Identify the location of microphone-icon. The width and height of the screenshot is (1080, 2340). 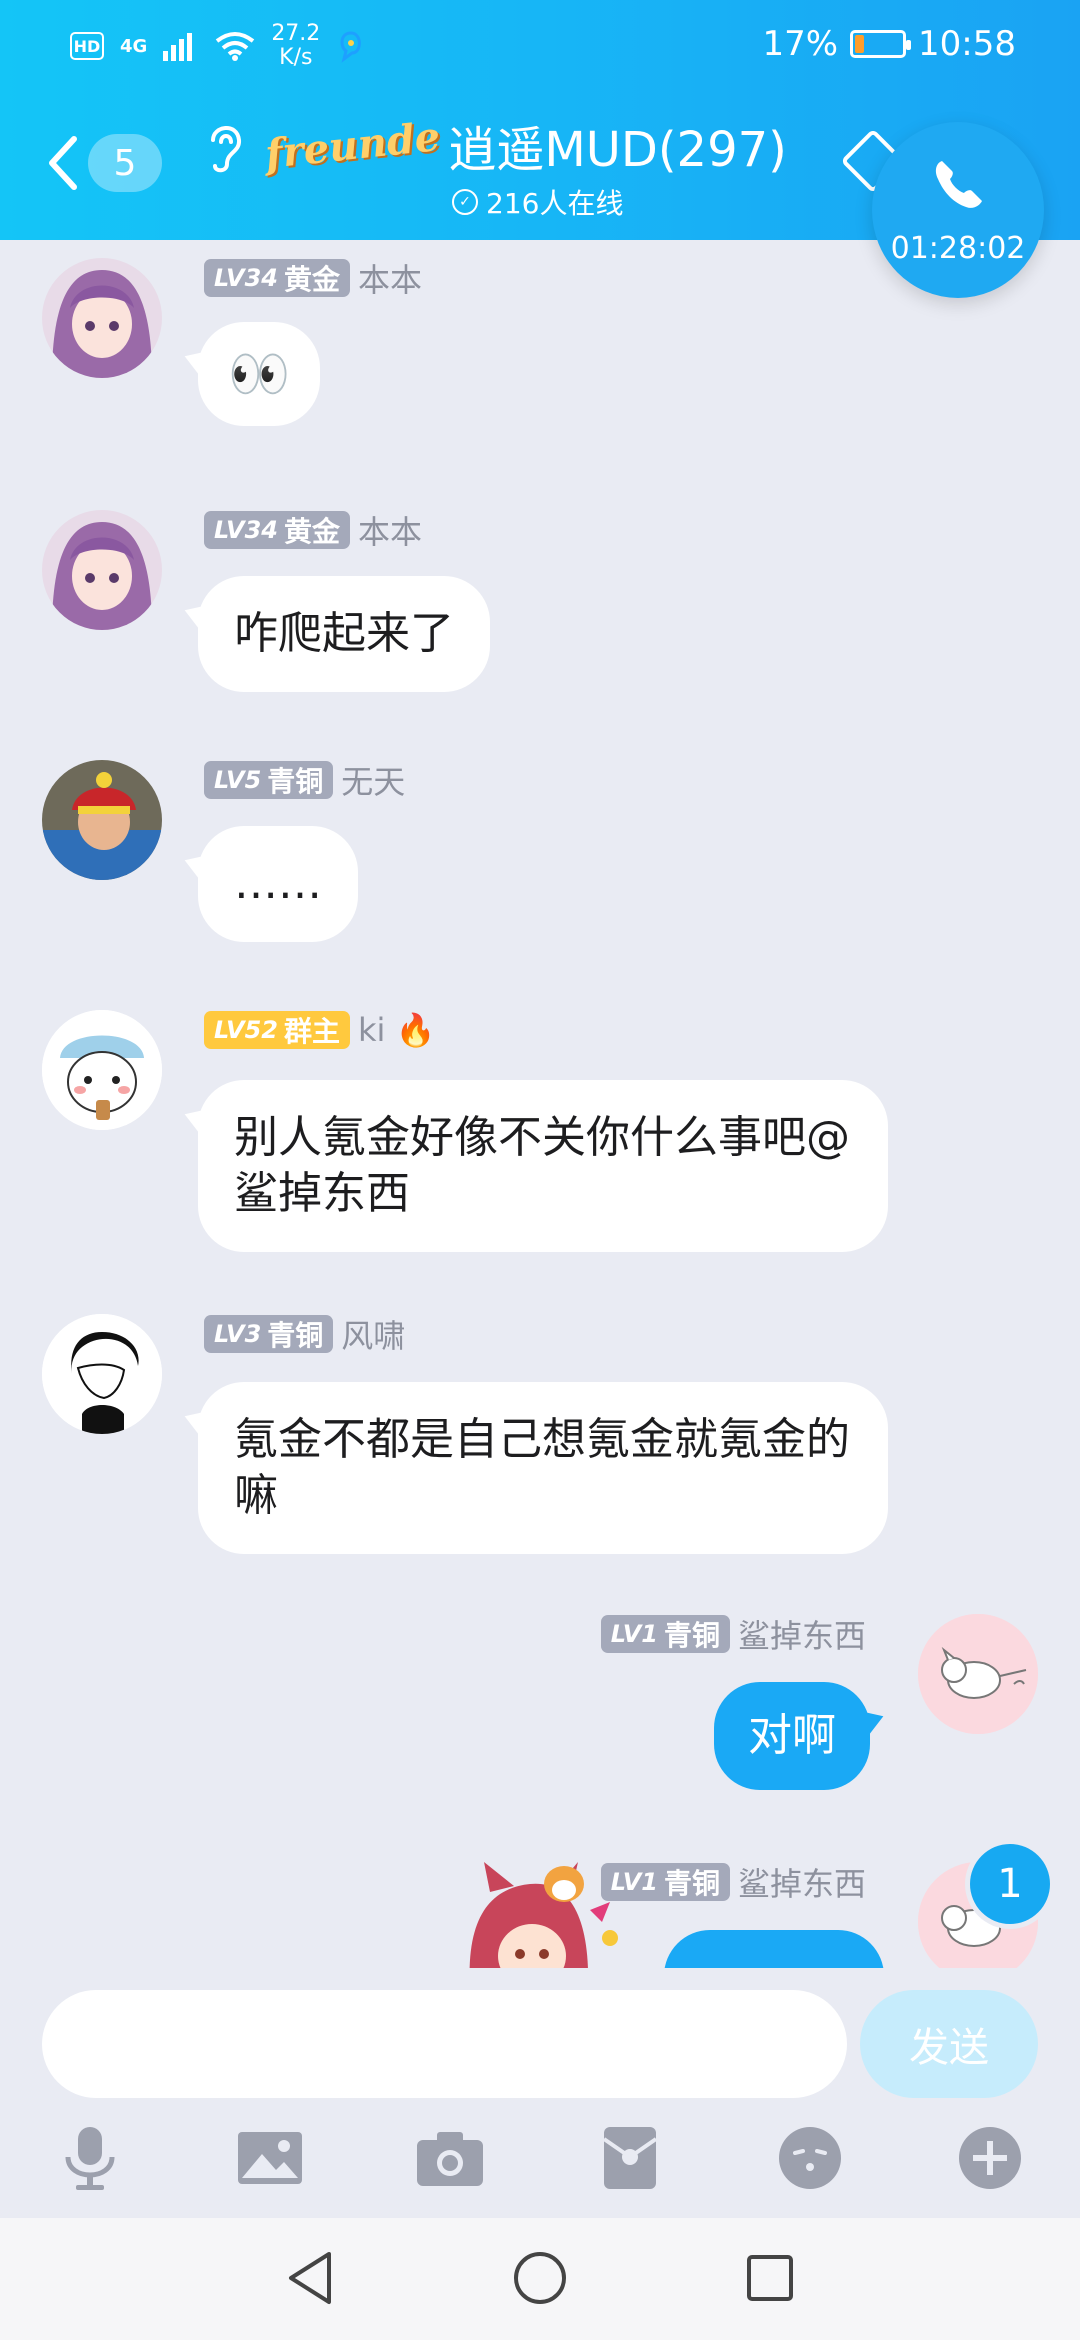
(90, 2158).